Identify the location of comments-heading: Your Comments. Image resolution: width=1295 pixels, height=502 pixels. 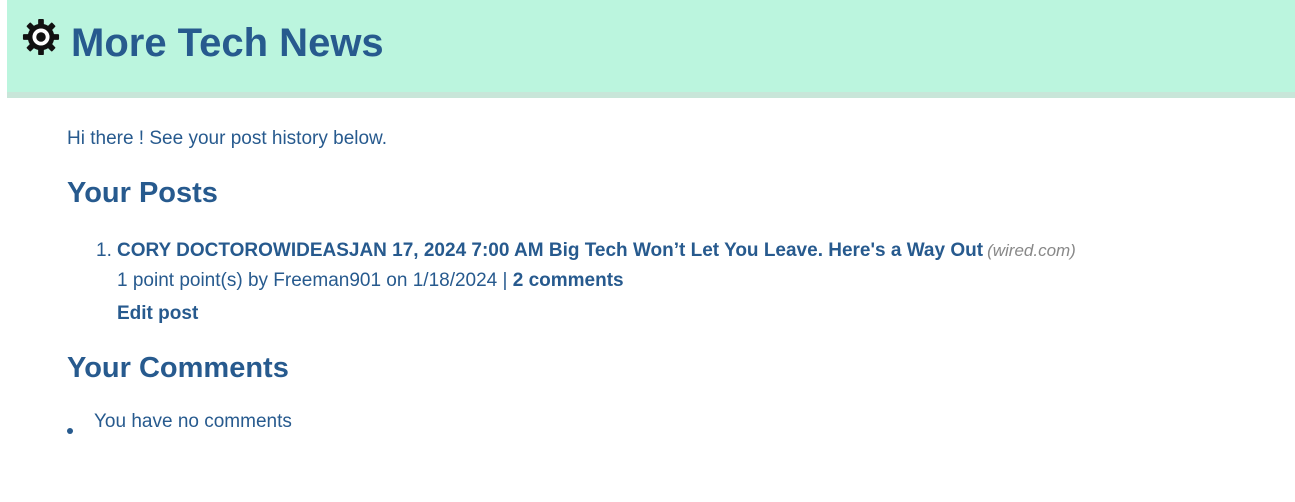
(178, 368).